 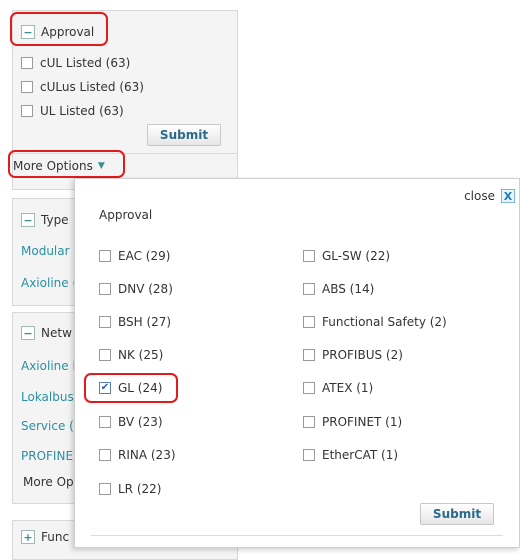 I want to click on expand-icon: +, so click(x=28, y=537).